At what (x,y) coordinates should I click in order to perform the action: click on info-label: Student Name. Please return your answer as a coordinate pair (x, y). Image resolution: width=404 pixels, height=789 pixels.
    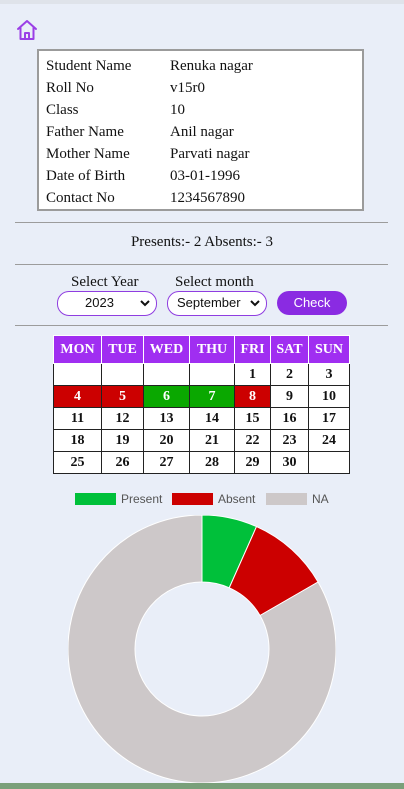
    Looking at the image, I should click on (89, 66).